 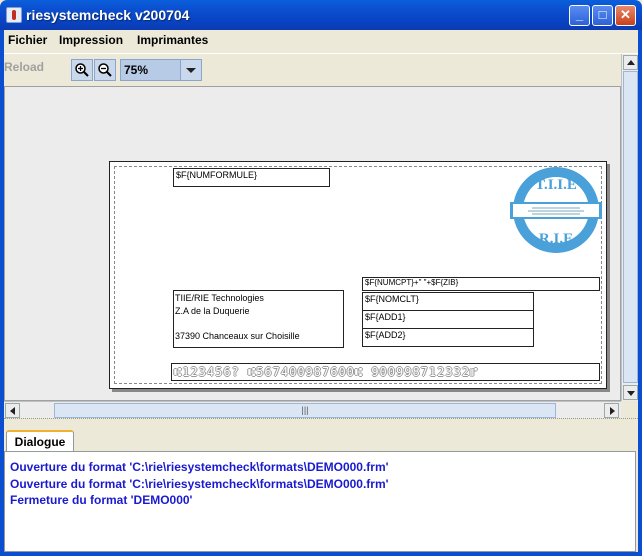 What do you see at coordinates (579, 15) in the screenshot?
I see `minimize-button: _` at bounding box center [579, 15].